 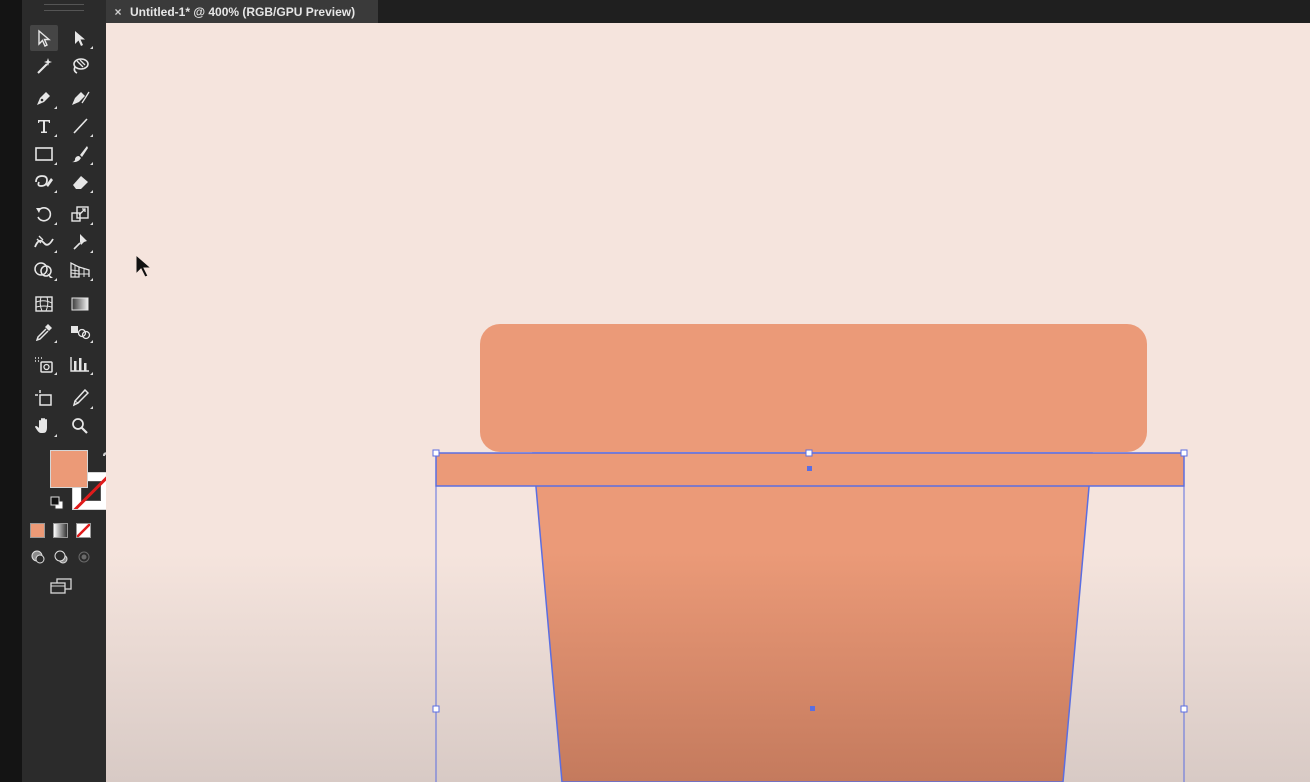 I want to click on hand-tool-icon, so click(x=44, y=426).